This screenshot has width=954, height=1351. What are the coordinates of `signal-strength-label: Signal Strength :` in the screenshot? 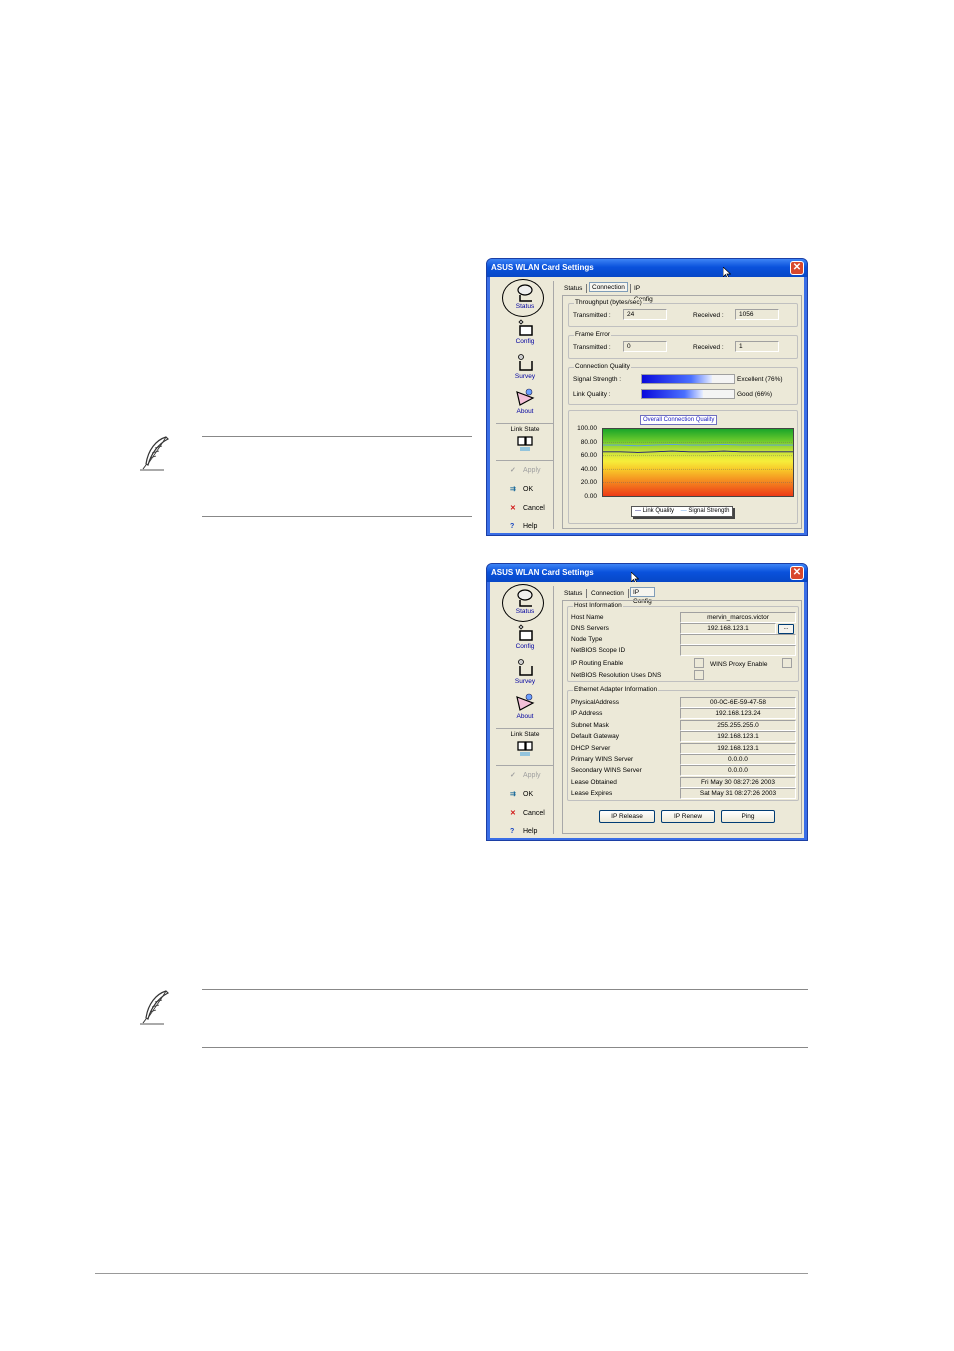 It's located at (597, 379).